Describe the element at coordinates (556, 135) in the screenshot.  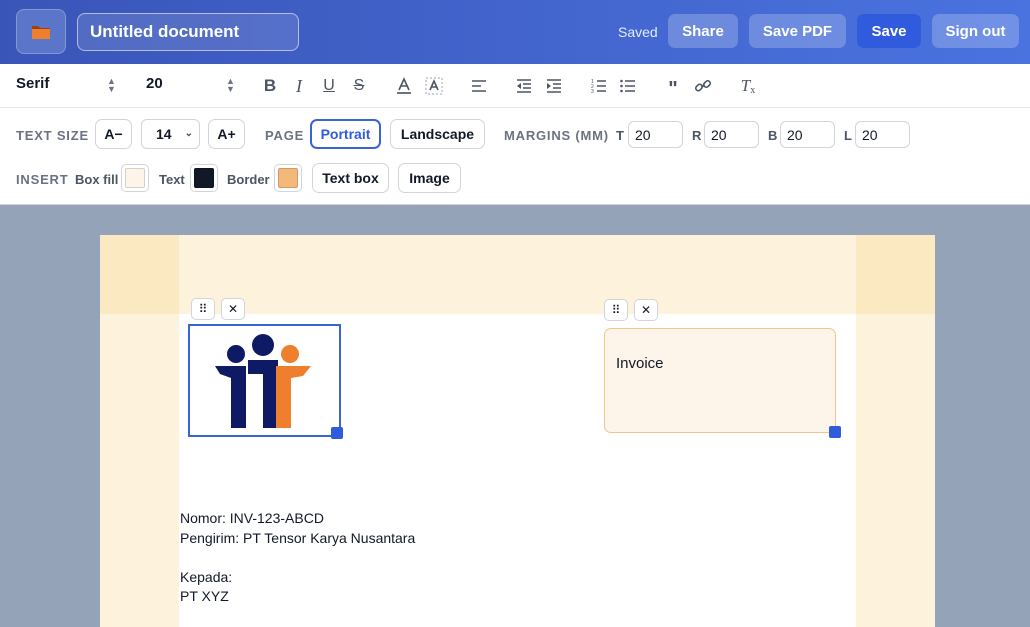
I see `margins-label: MARGINS (MM)` at that location.